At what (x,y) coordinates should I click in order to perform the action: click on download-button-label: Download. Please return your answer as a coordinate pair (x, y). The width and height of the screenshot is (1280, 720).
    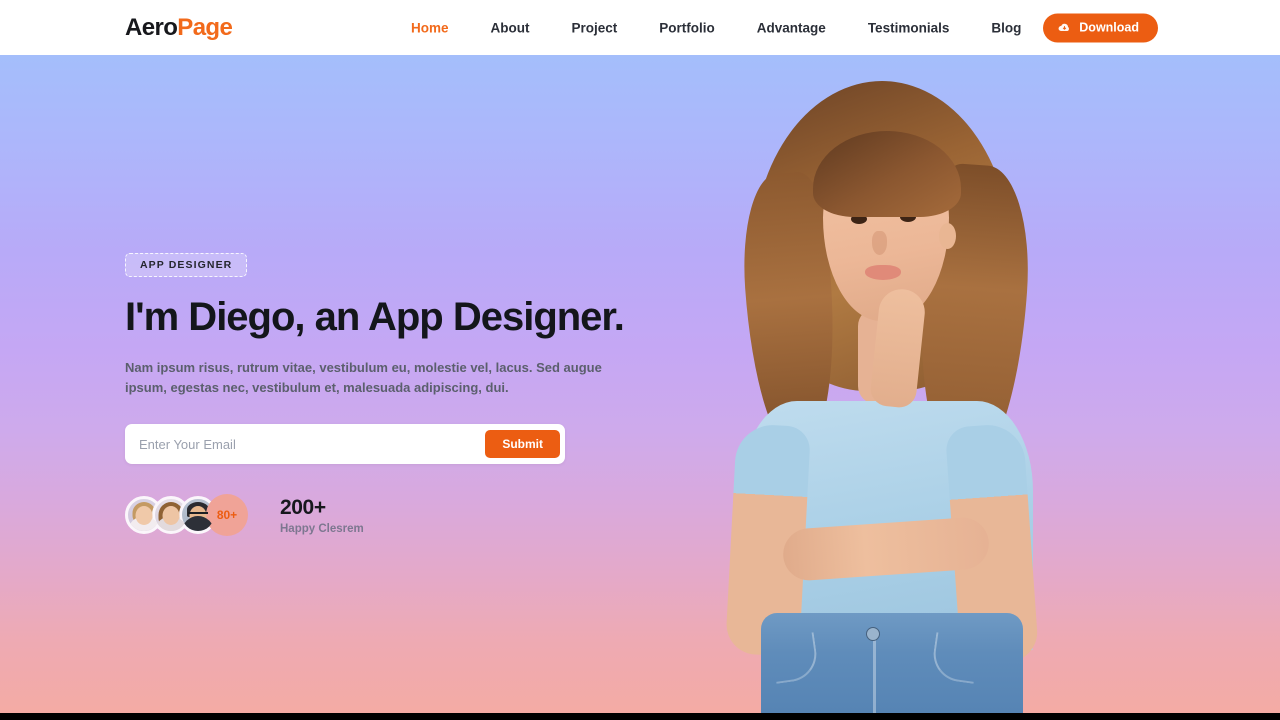
    Looking at the image, I should click on (1109, 27).